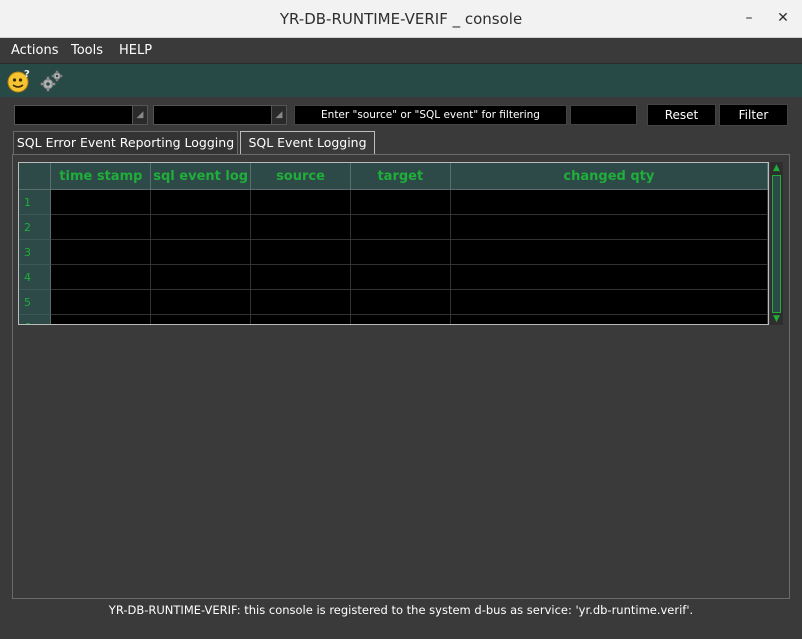 Image resolution: width=802 pixels, height=639 pixels. Describe the element at coordinates (87, 50) in the screenshot. I see `menu-tools: Tools` at that location.